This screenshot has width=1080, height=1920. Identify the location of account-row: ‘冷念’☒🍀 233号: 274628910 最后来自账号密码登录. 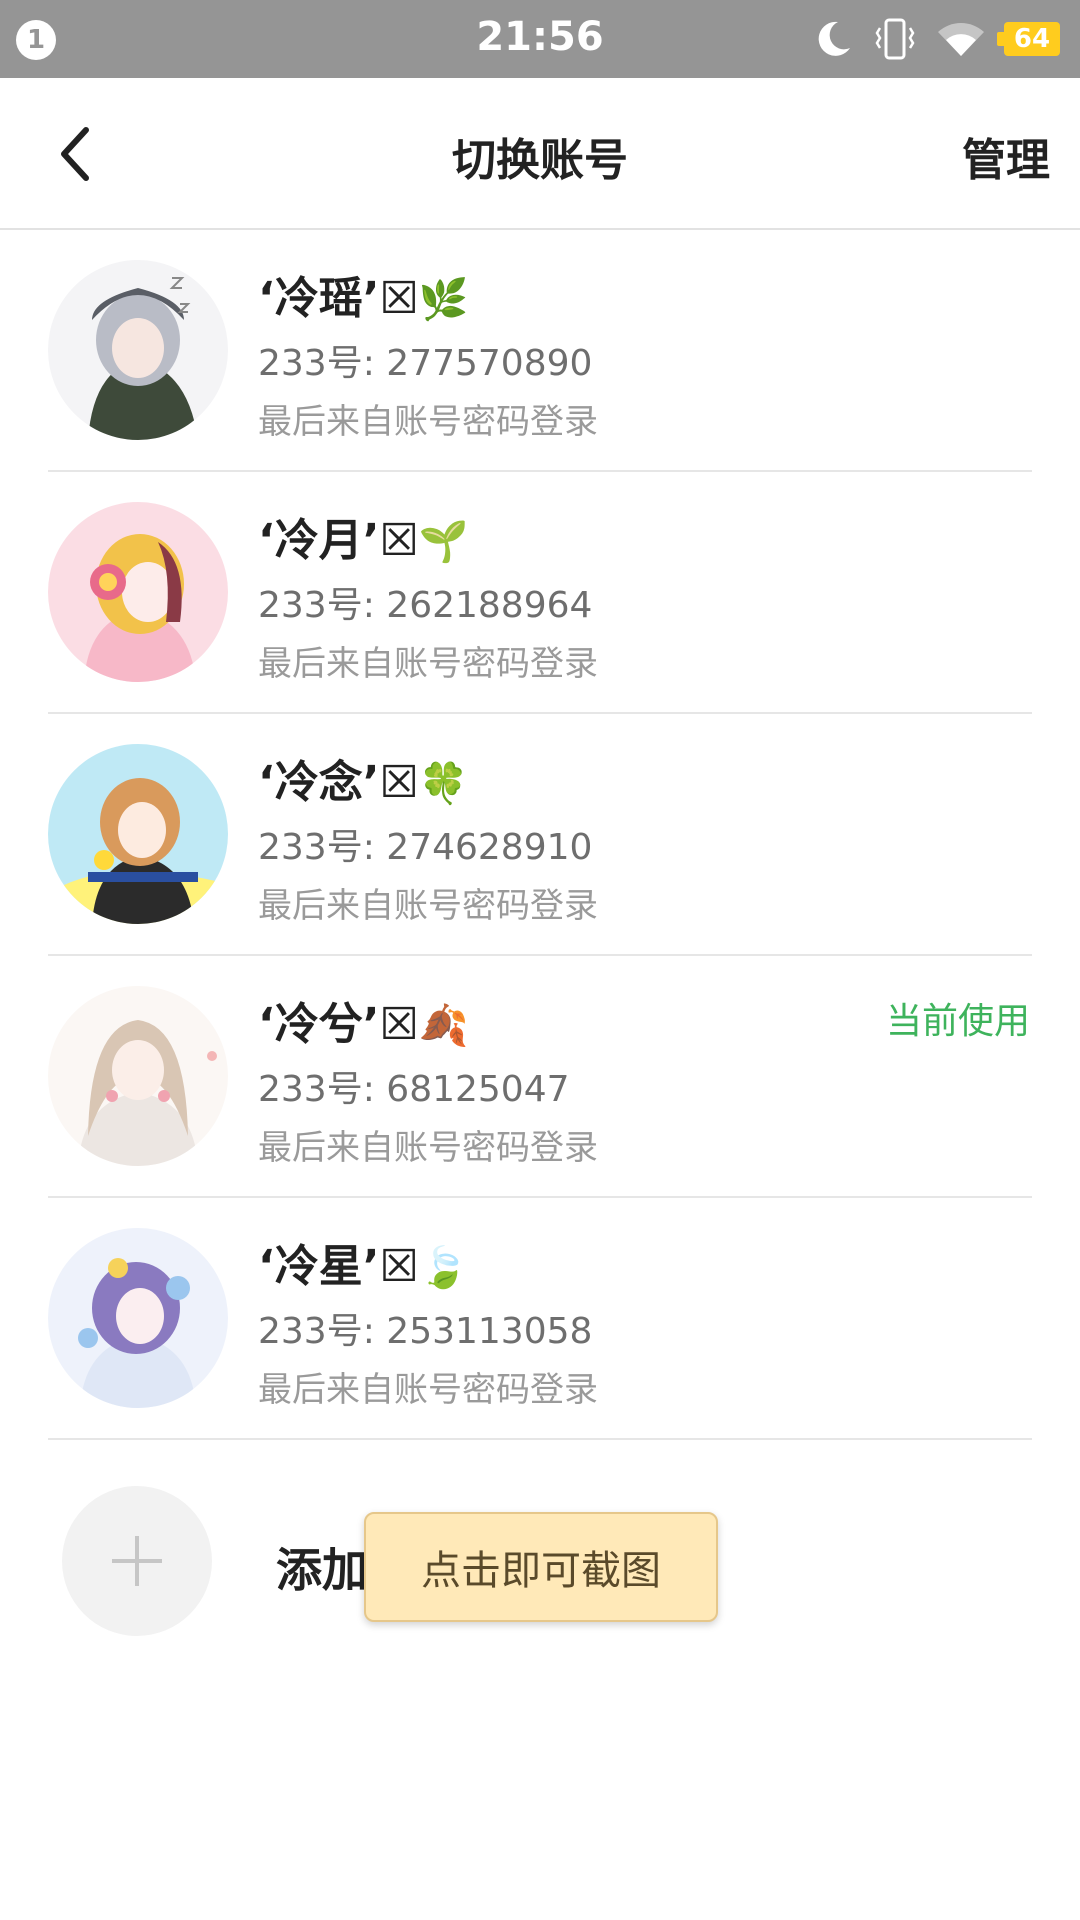
(540, 835).